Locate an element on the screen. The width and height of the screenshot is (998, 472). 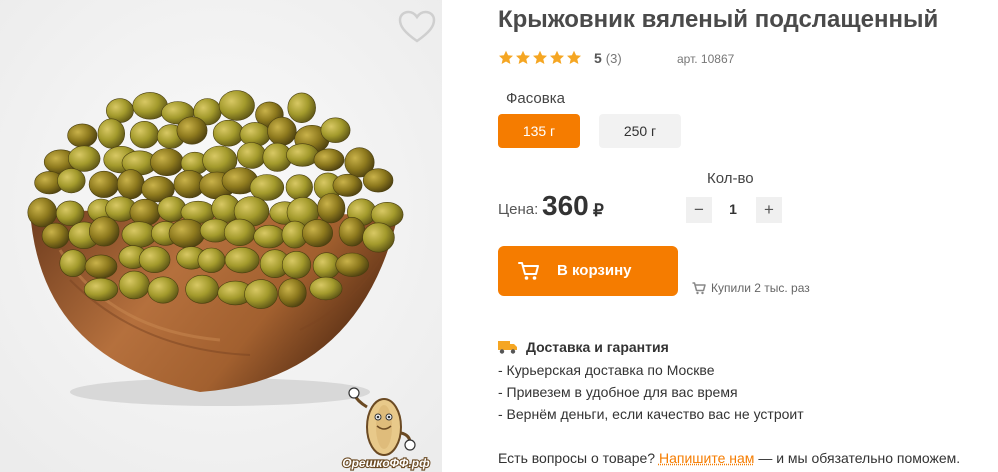
quantity-decrease-button: − is located at coordinates (699, 210).